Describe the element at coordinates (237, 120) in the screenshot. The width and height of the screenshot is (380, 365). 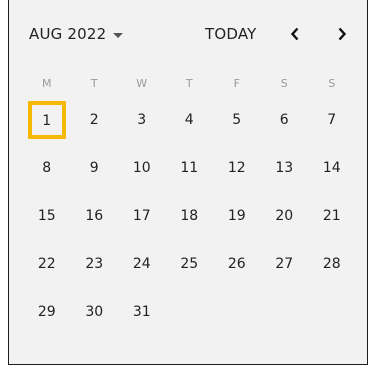
I see `day-cell: 5` at that location.